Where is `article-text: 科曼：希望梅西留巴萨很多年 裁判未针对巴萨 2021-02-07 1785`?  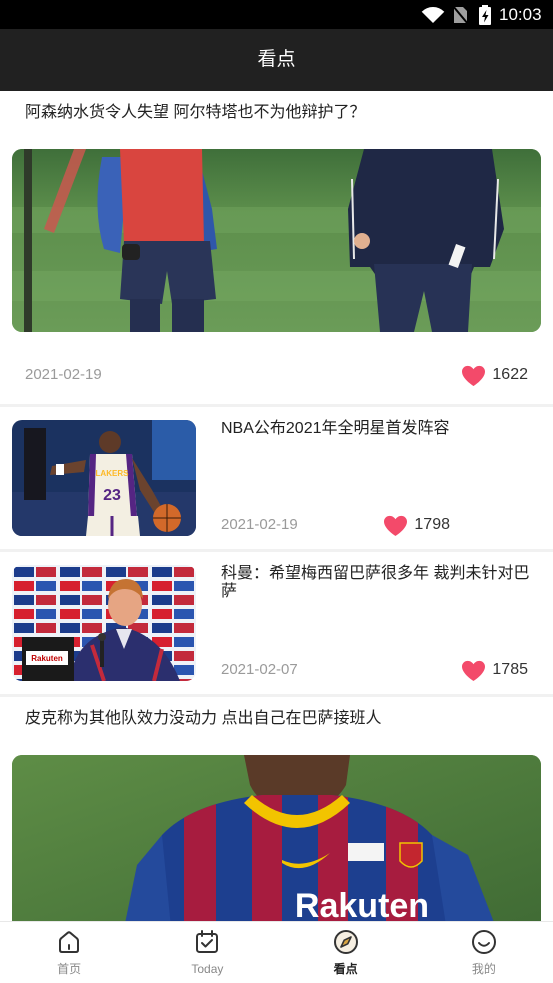 article-text: 科曼：希望梅西留巴萨很多年 裁判未针对巴萨 2021-02-07 1785 is located at coordinates (381, 624).